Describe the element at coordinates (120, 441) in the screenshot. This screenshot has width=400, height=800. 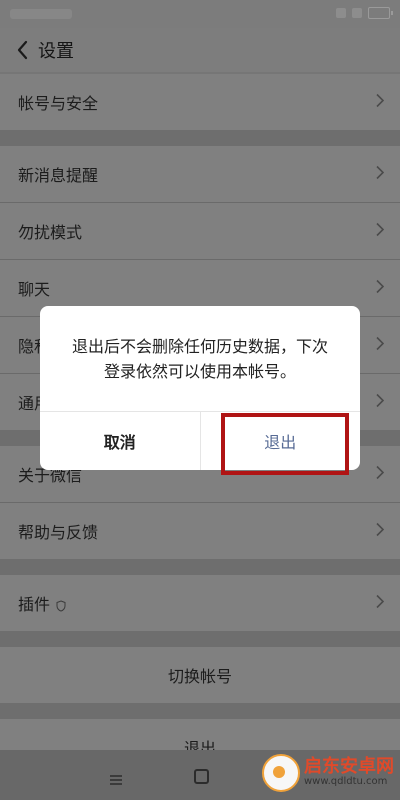
I see `cancel-button: 取消` at that location.